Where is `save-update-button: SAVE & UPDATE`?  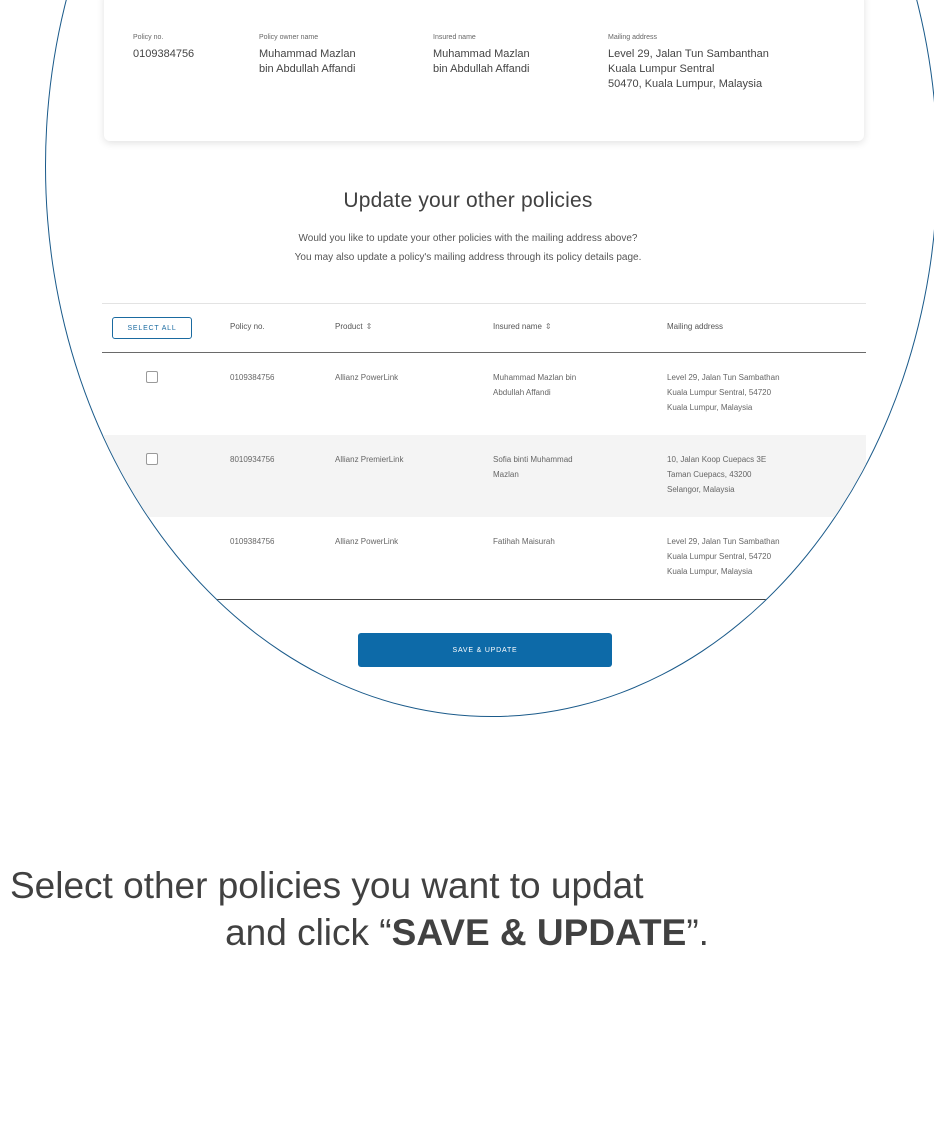
save-update-button: SAVE & UPDATE is located at coordinates (485, 650).